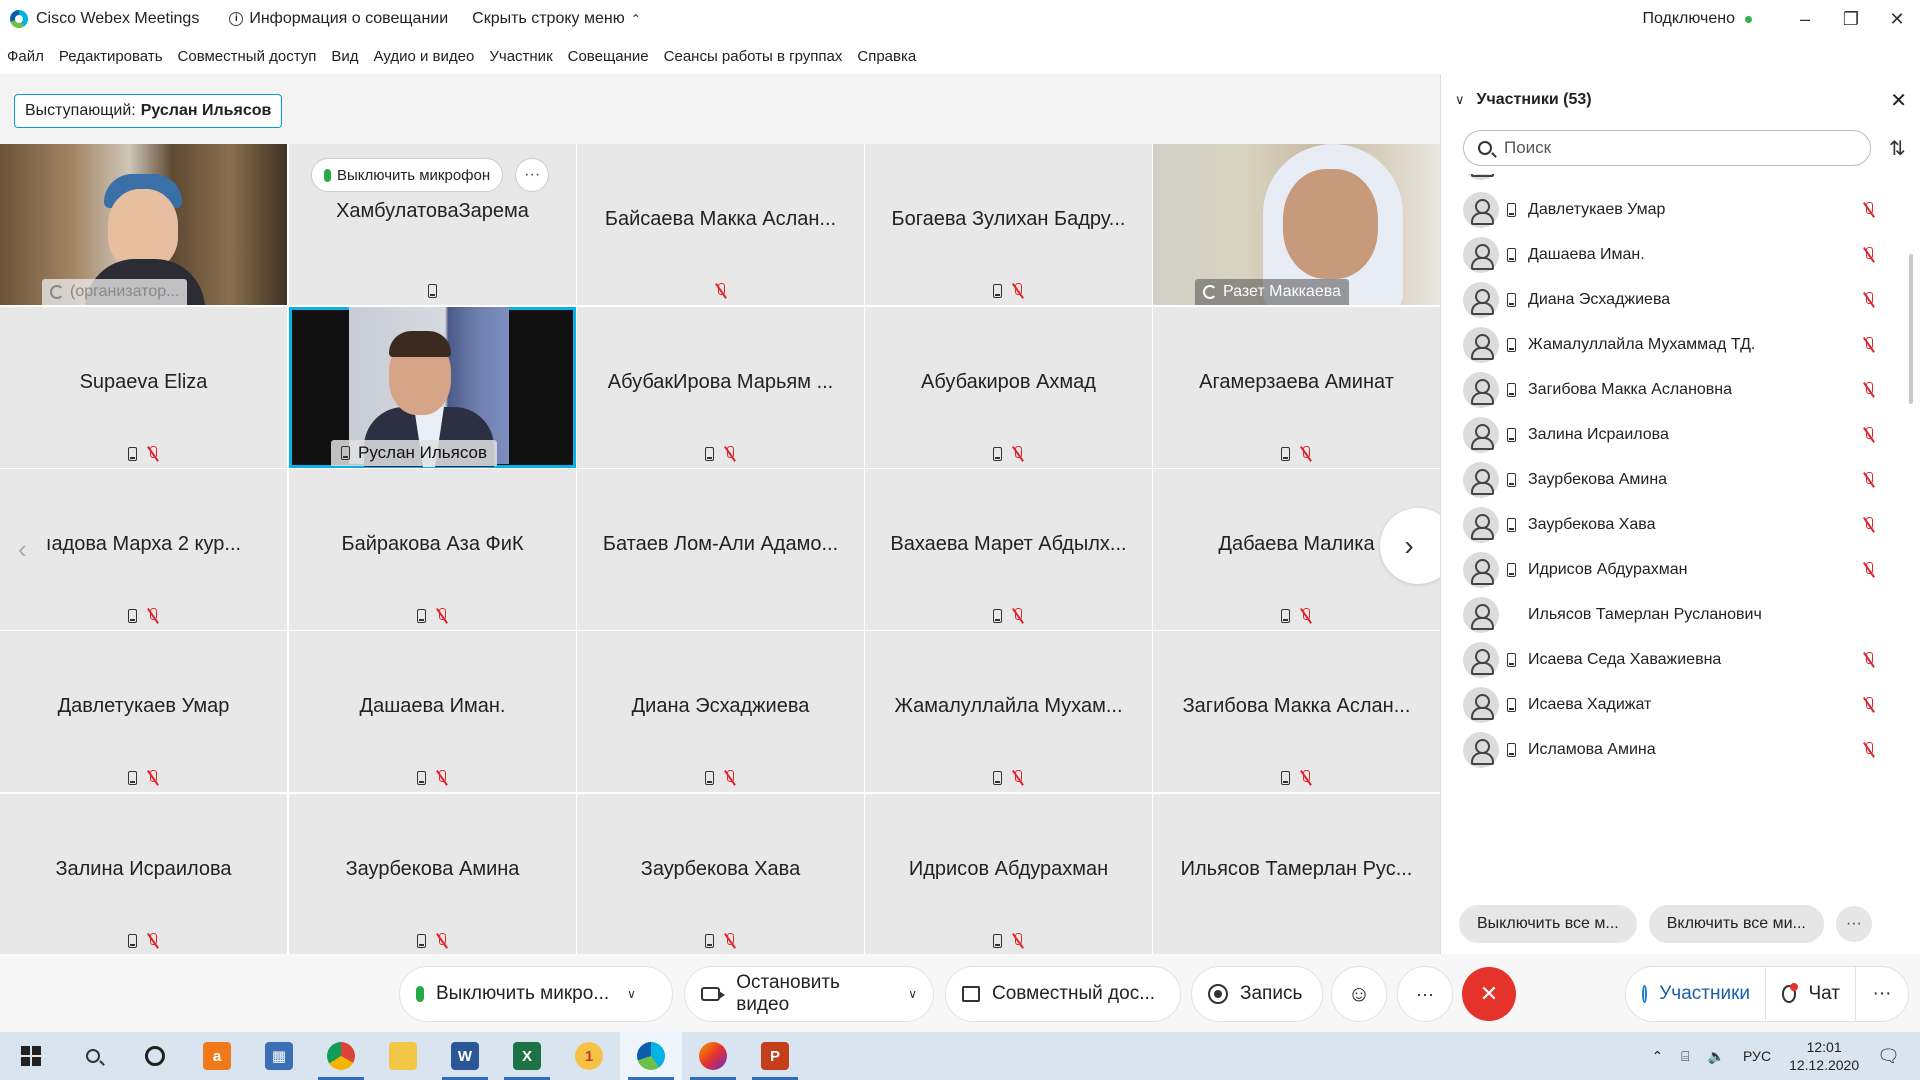 This screenshot has height=1080, width=1920. What do you see at coordinates (143, 711) in the screenshot?
I see `participant-tile: Давлетукаев Умар` at bounding box center [143, 711].